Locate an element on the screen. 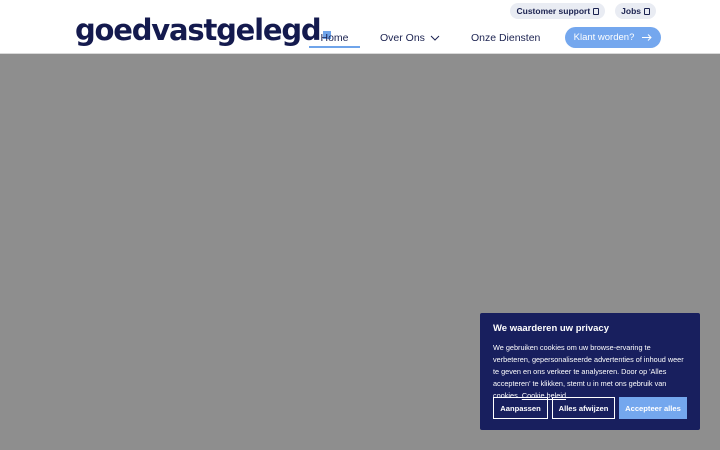  nav-item-home: Home is located at coordinates (334, 38).